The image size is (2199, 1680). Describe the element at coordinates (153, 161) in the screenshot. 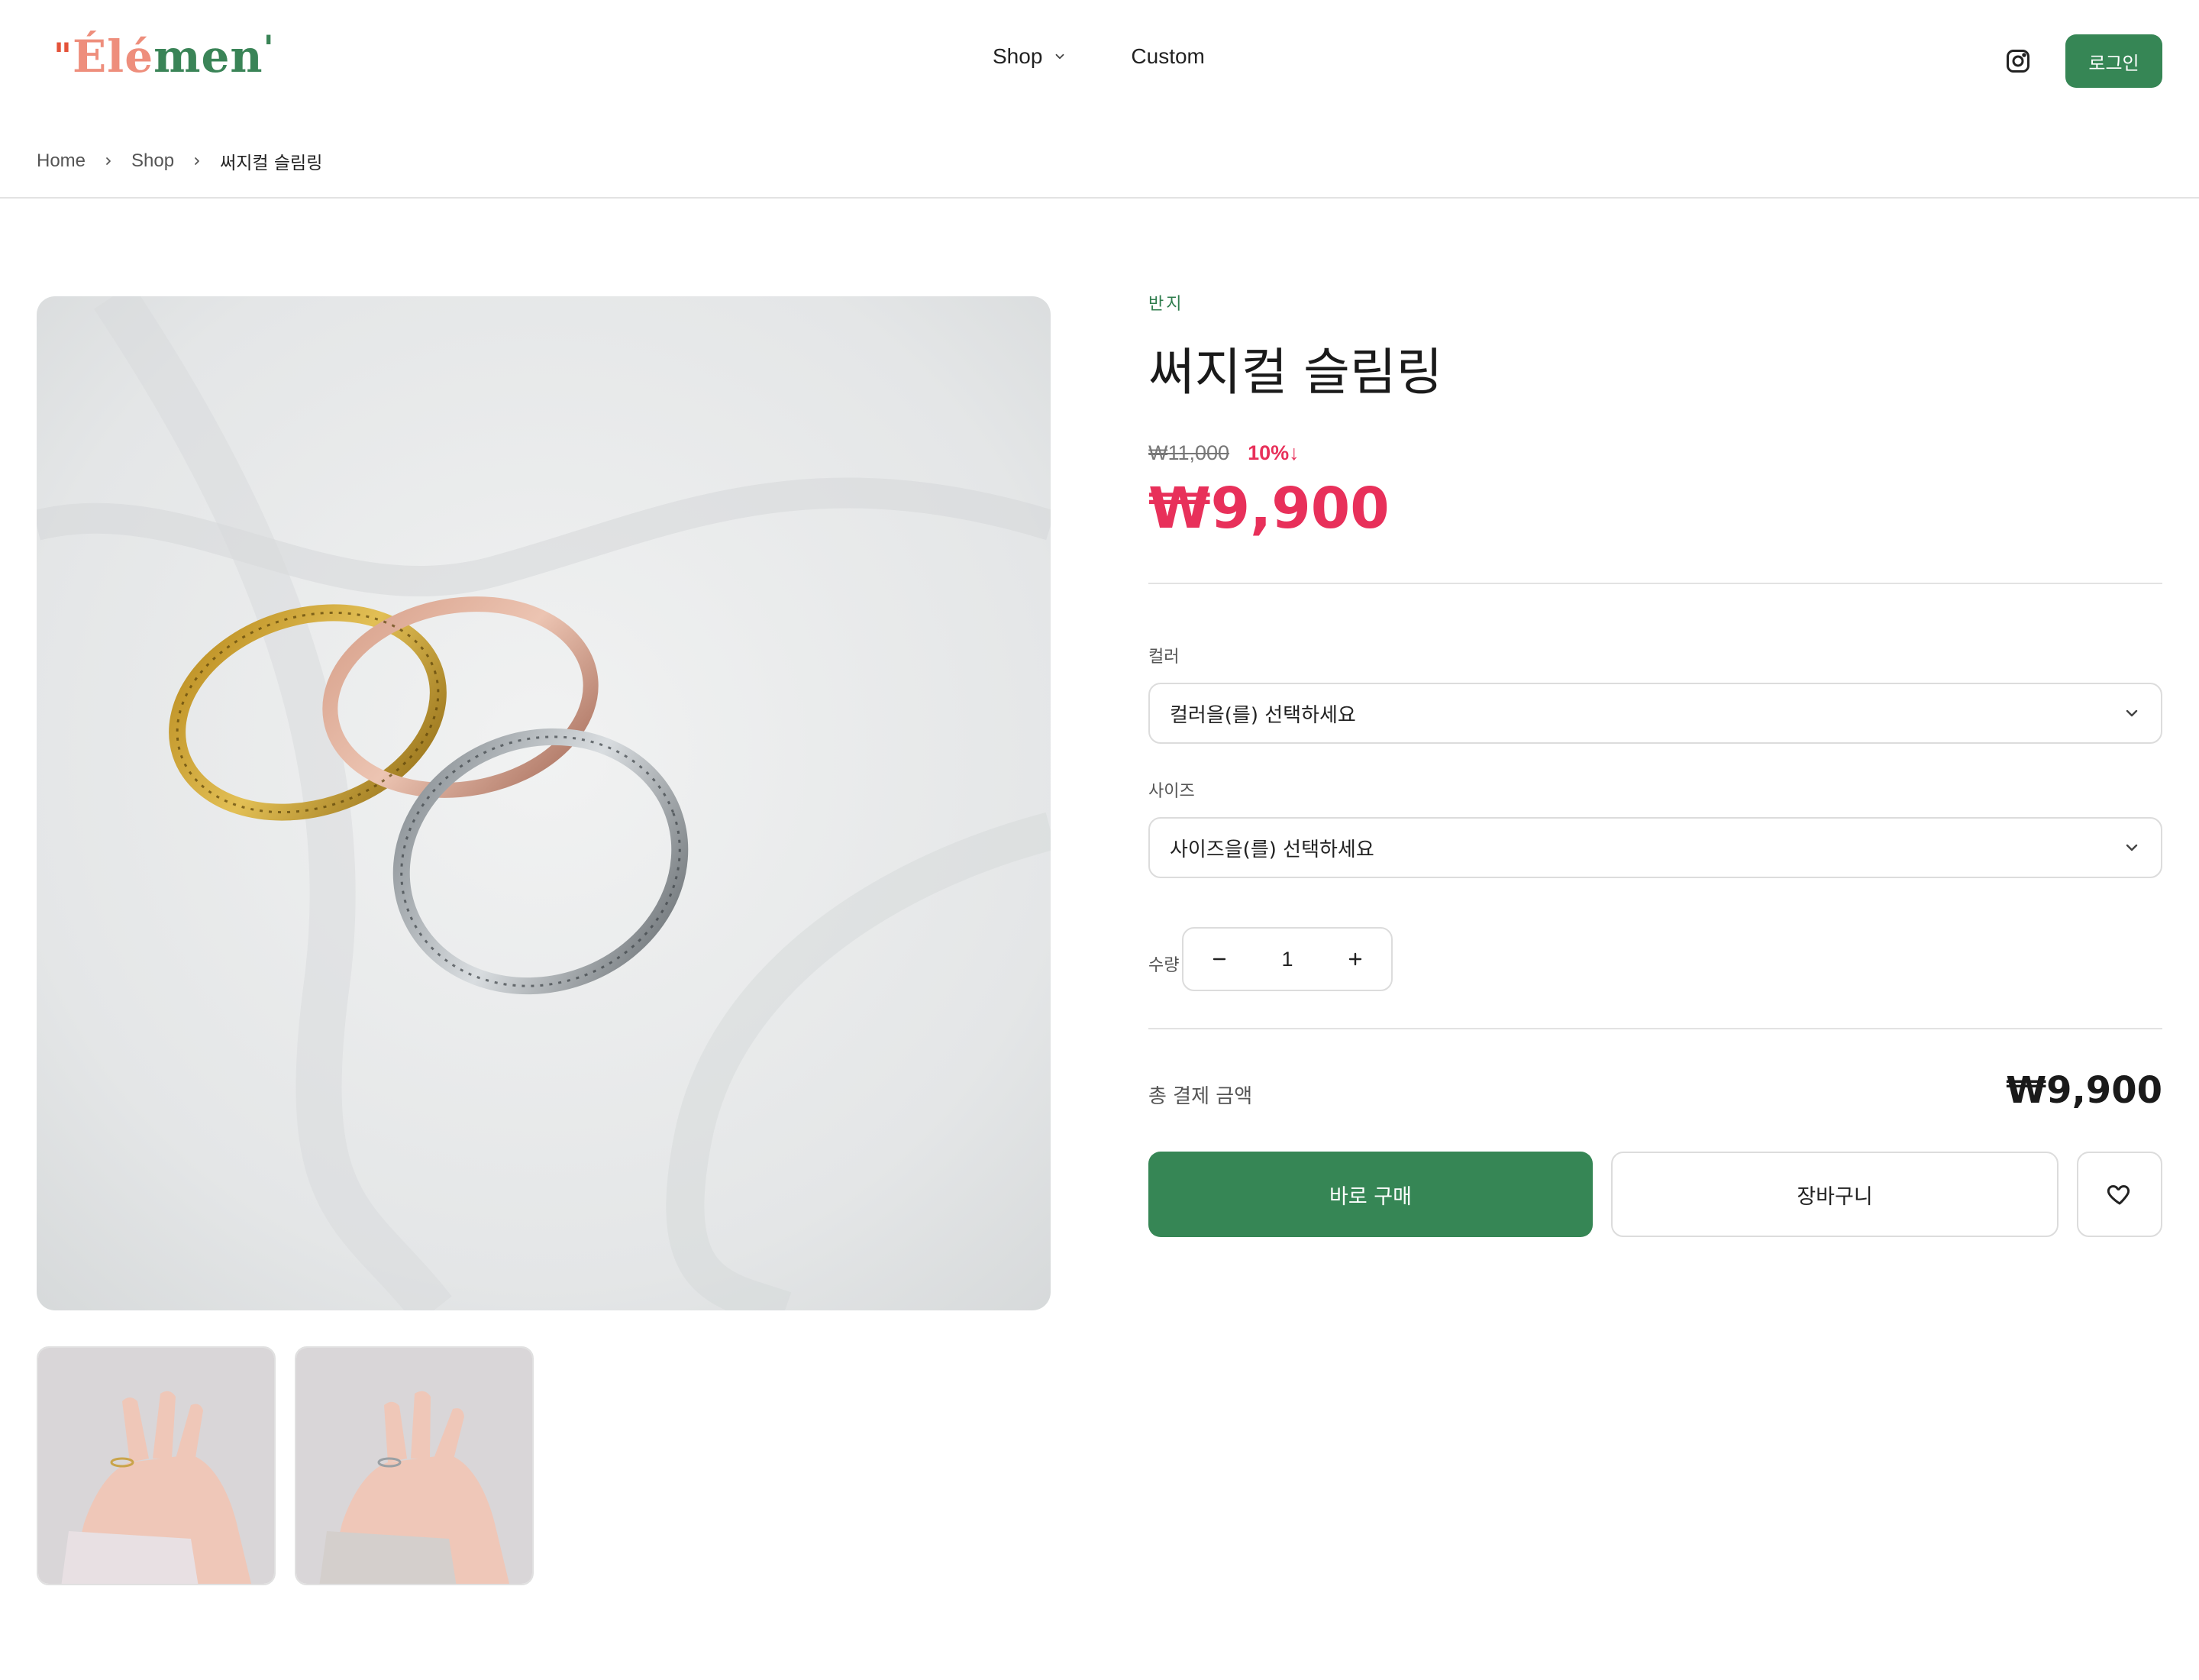

I see `breadcrumb-shop: Shop` at that location.